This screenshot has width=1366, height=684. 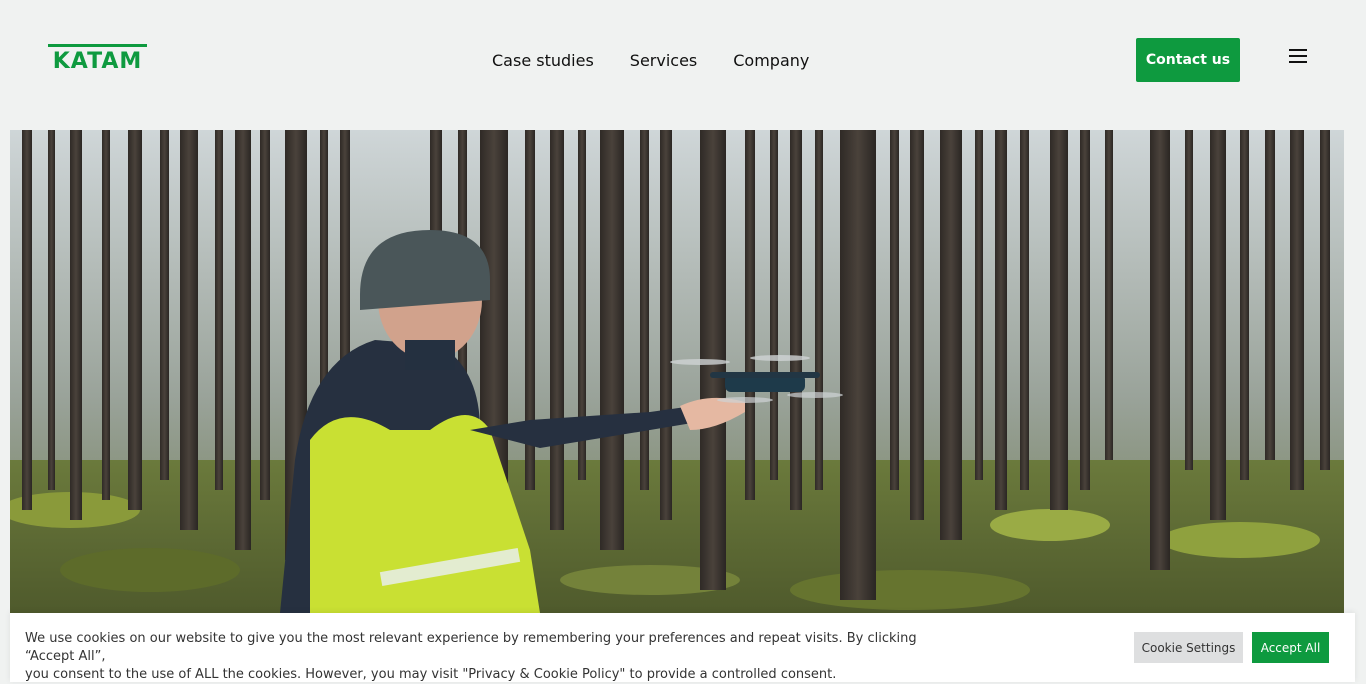 What do you see at coordinates (1290, 647) in the screenshot?
I see `accept-all-button: Accept All` at bounding box center [1290, 647].